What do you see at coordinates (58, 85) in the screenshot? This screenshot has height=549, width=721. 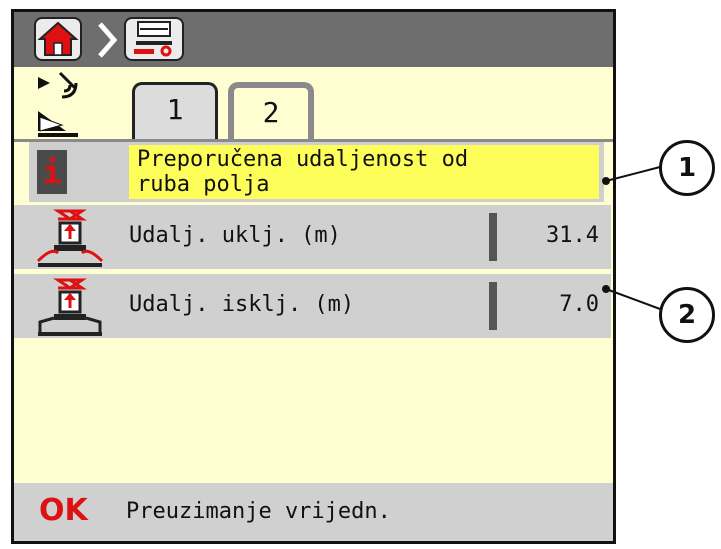 I see `gps-signal-icon` at bounding box center [58, 85].